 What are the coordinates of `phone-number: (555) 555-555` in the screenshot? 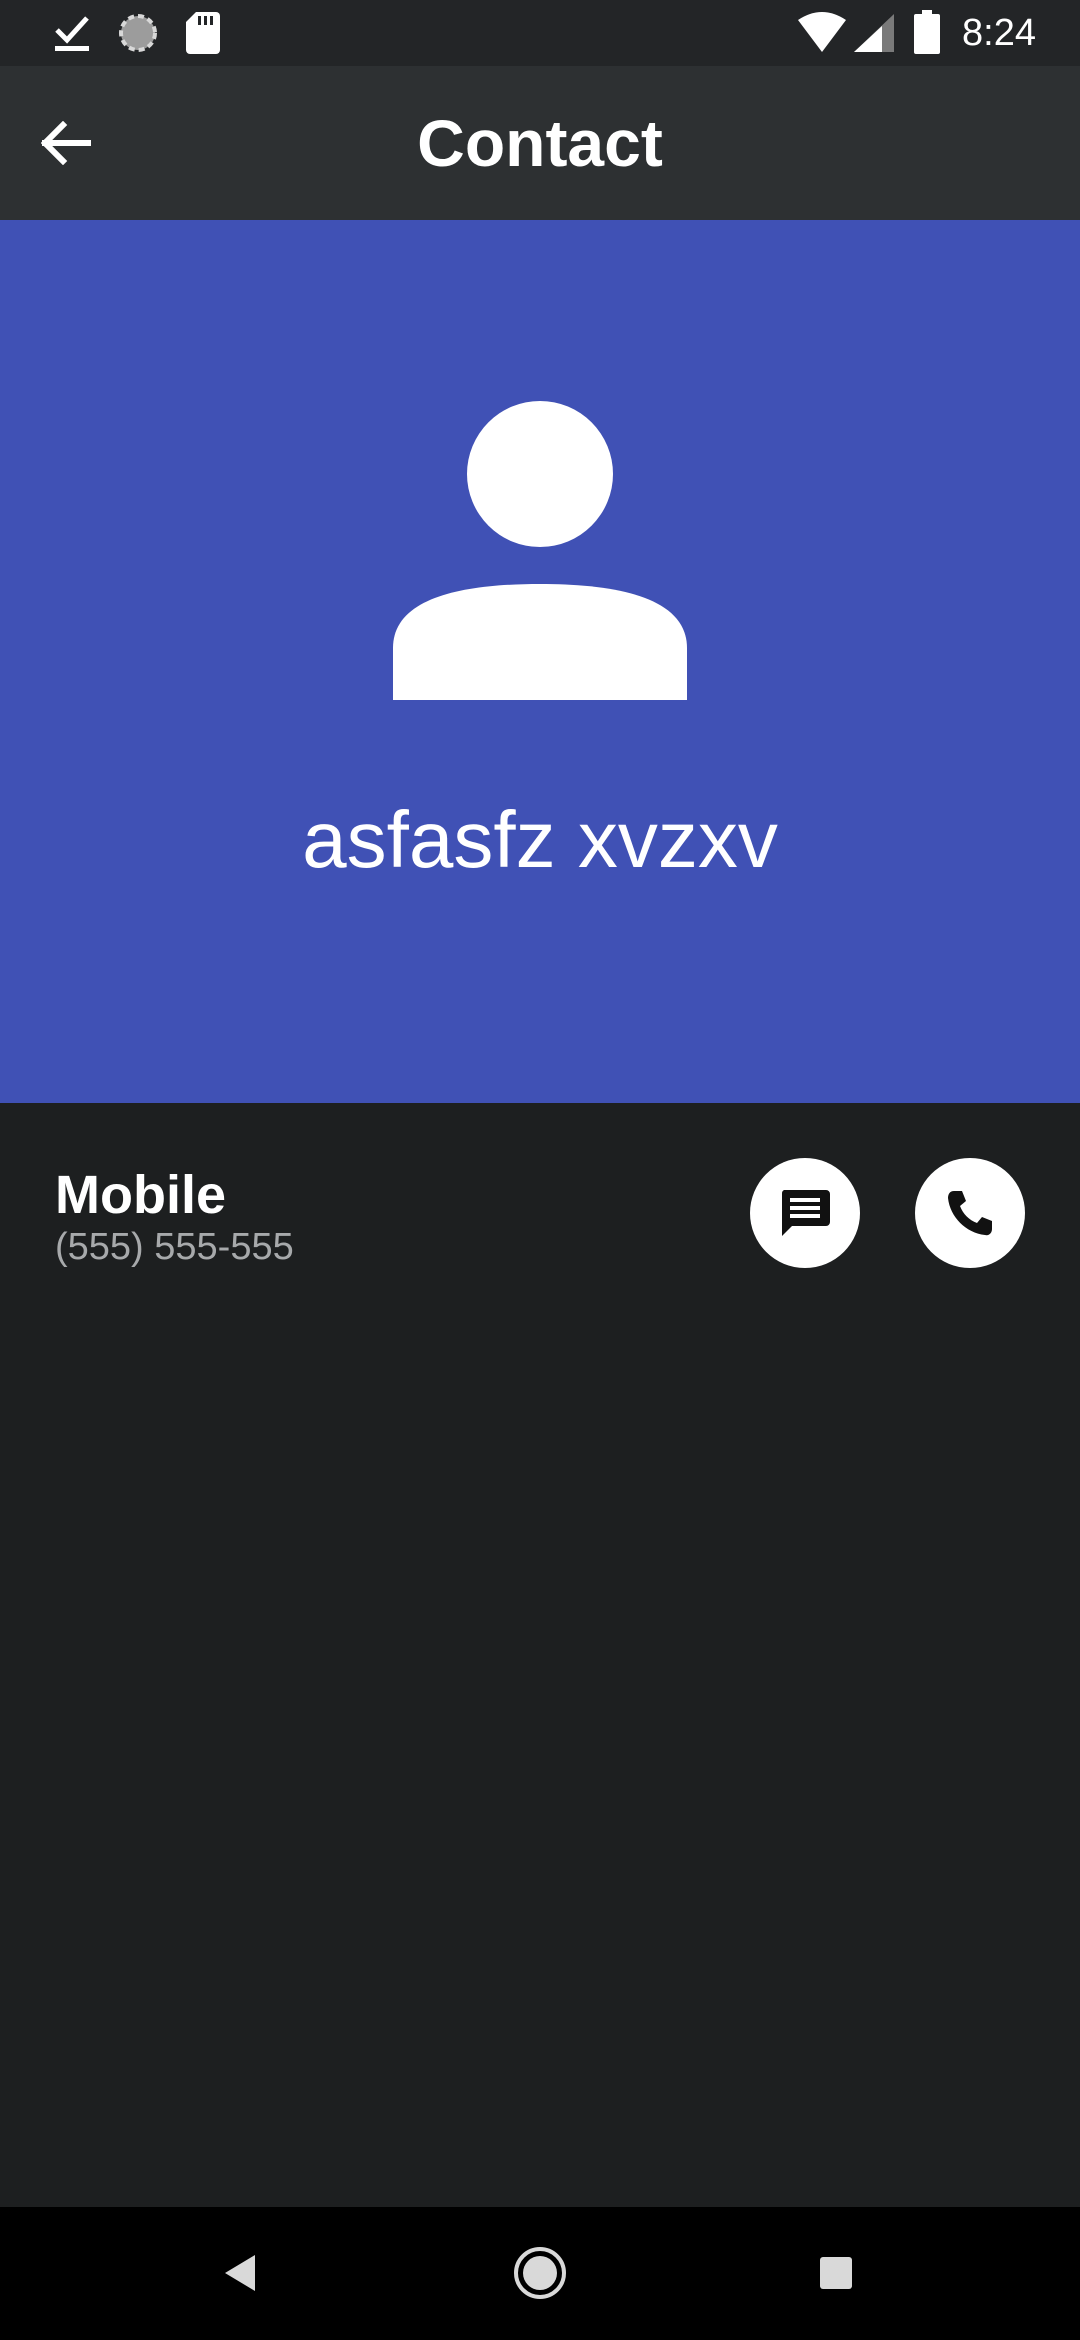 It's located at (174, 1247).